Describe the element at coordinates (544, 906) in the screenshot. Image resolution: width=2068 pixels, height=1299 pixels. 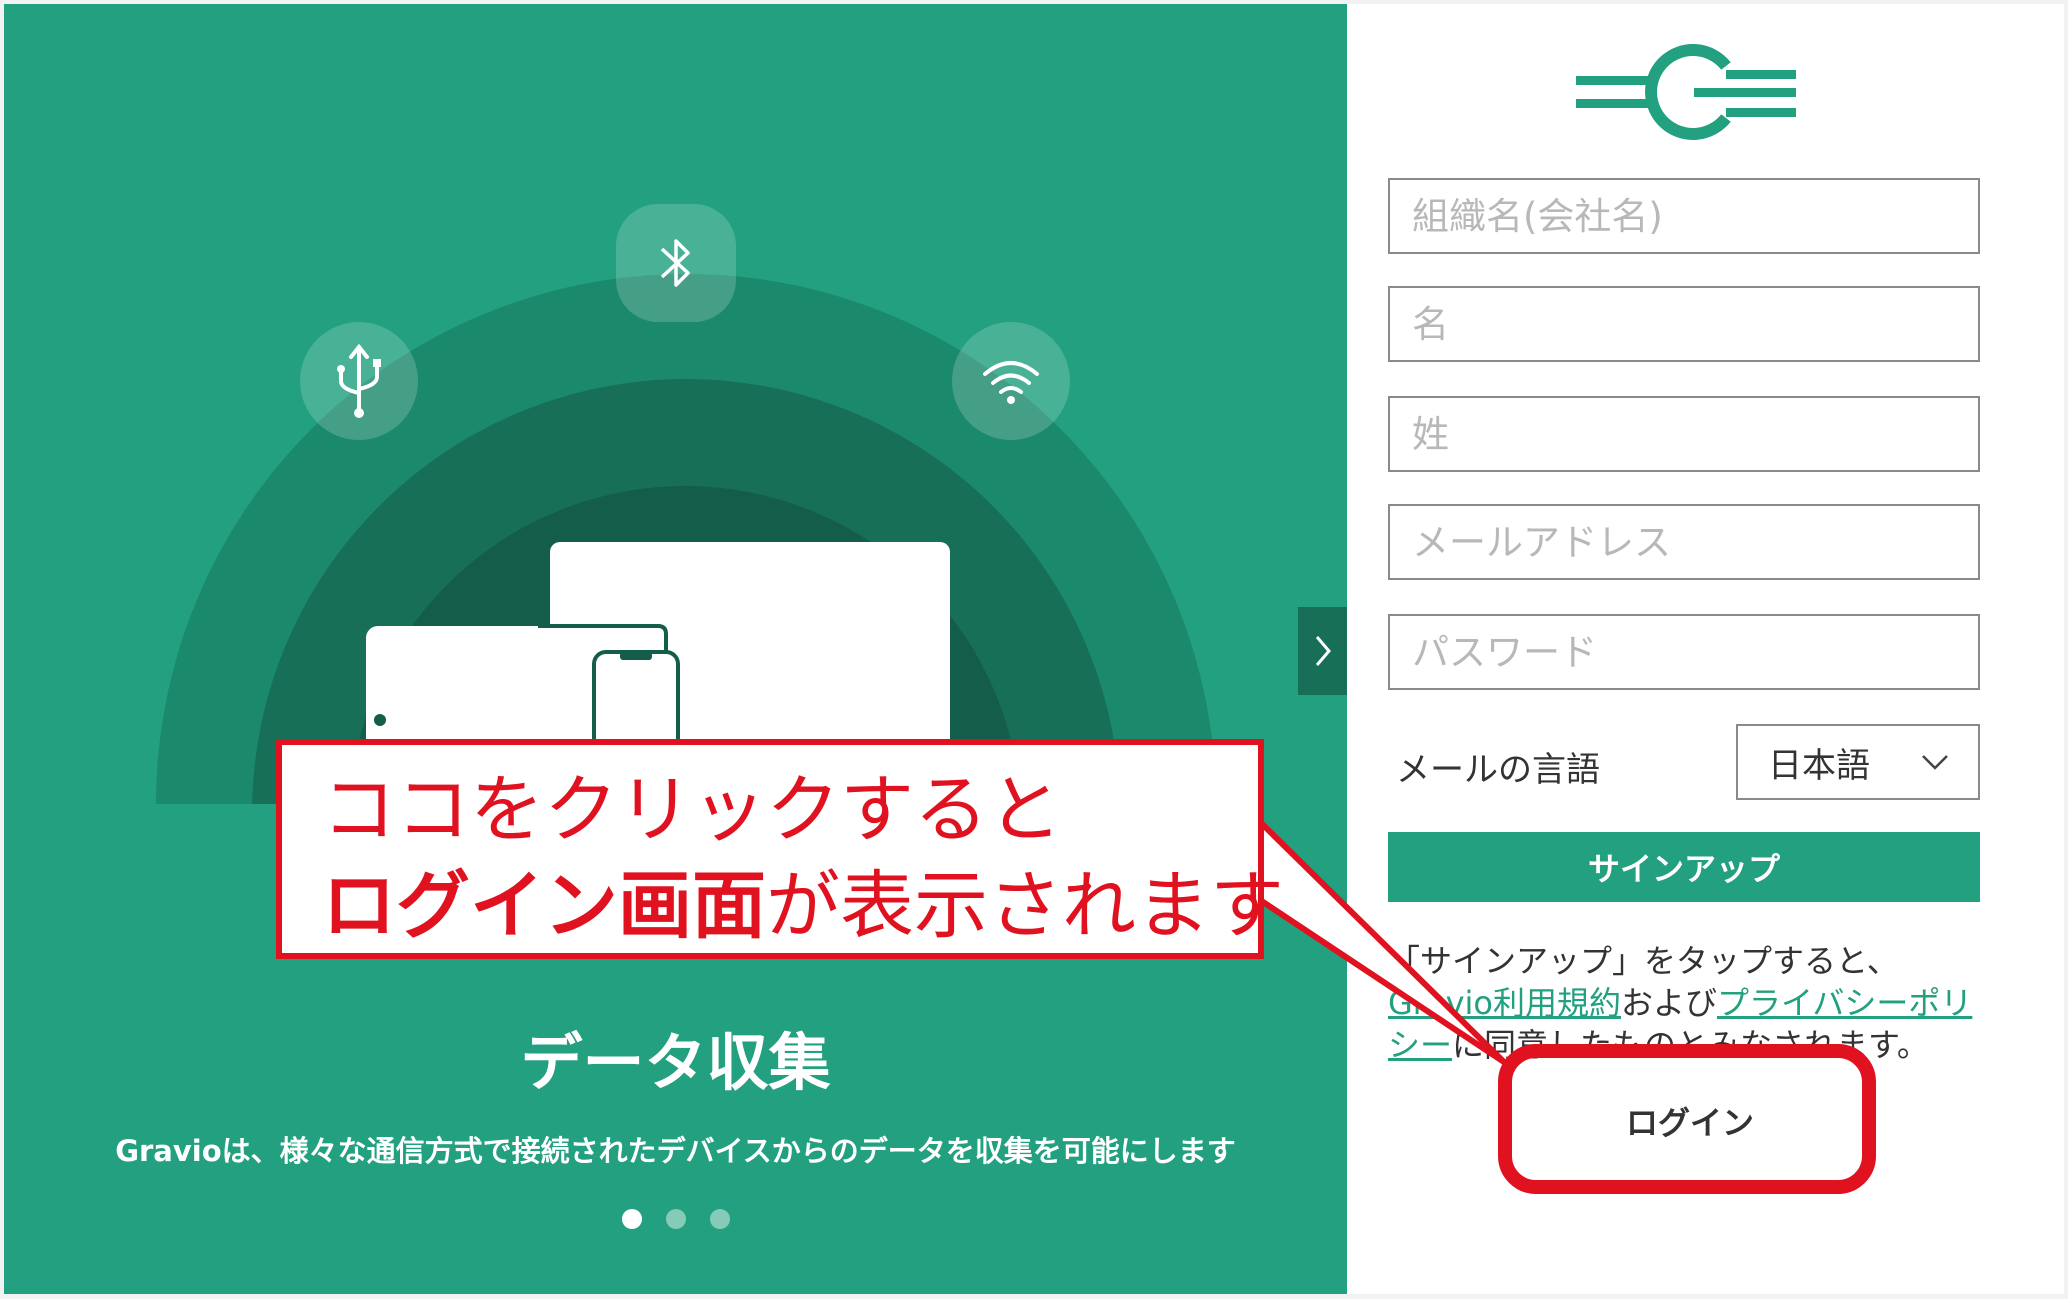
I see `annotation-line-2-strong: ログイン画面` at that location.